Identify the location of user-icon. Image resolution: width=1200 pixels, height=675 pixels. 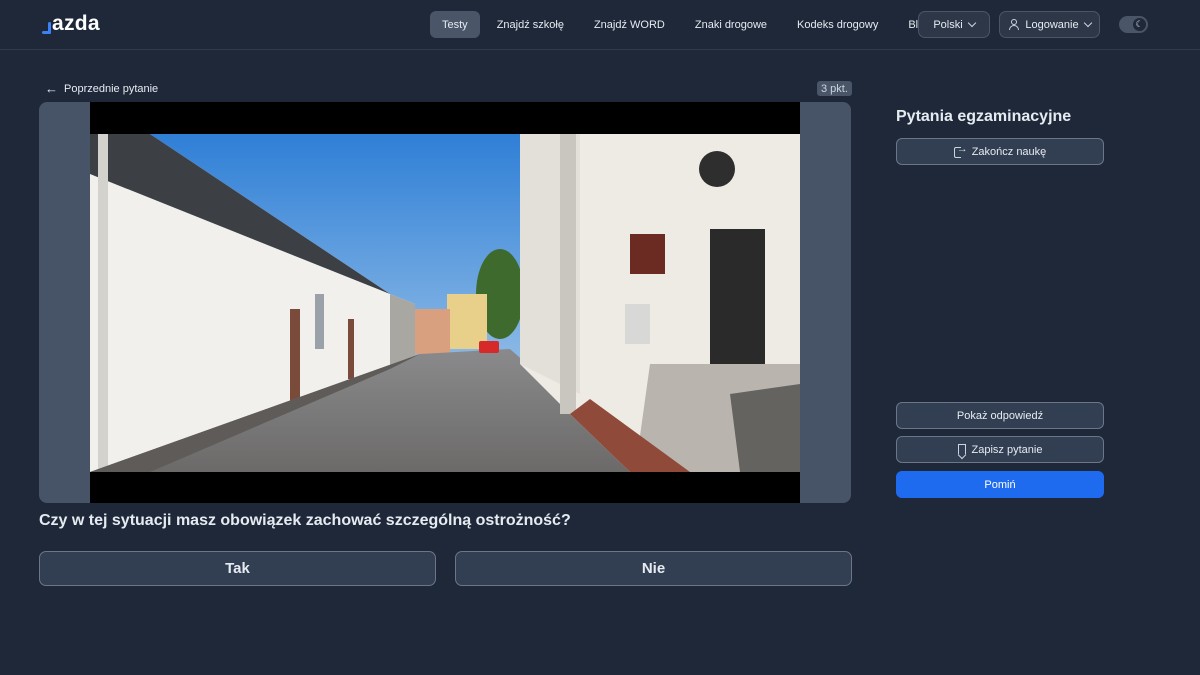
(1014, 24).